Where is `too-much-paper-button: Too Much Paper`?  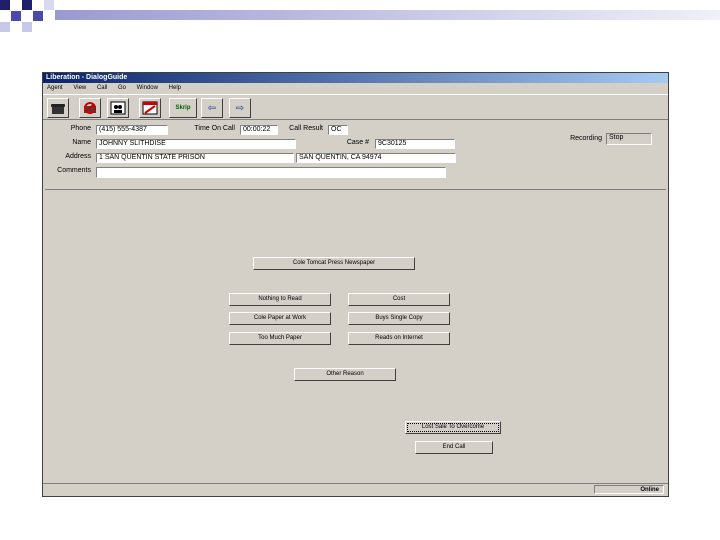
too-much-paper-button: Too Much Paper is located at coordinates (280, 338).